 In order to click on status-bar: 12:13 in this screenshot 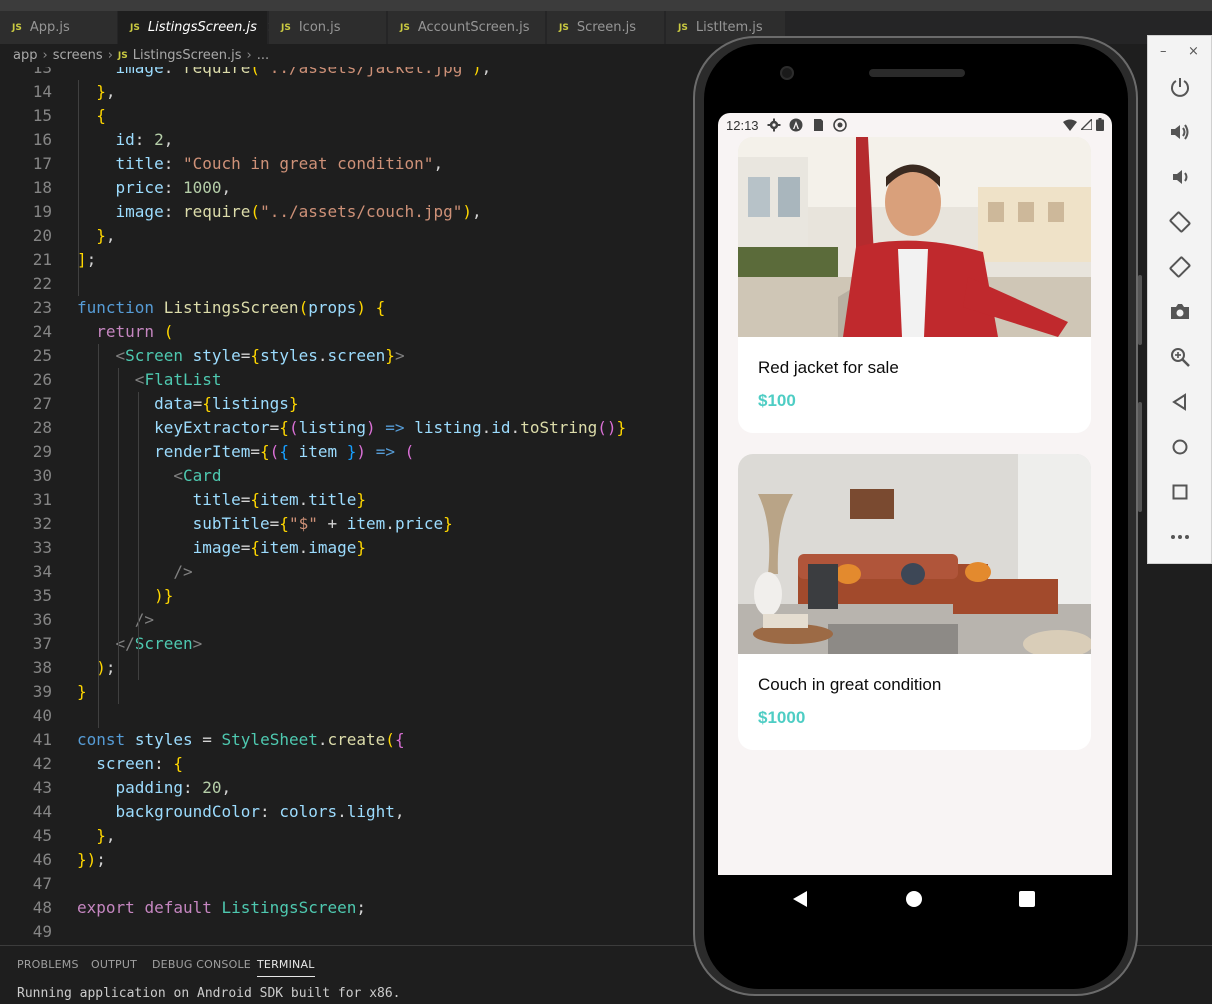, I will do `click(915, 125)`.